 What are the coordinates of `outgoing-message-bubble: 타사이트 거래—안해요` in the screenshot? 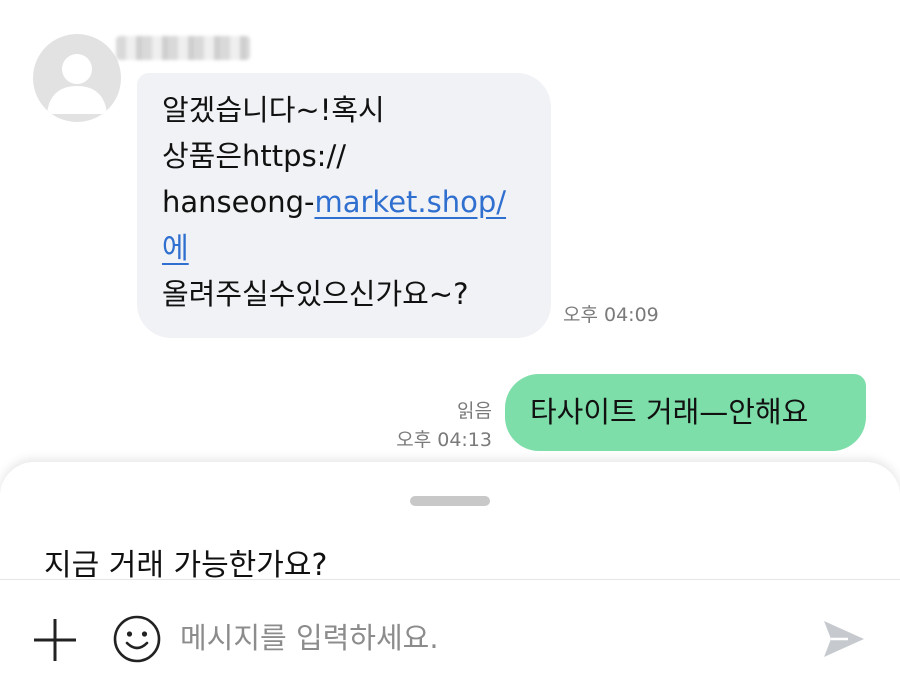 It's located at (685, 412).